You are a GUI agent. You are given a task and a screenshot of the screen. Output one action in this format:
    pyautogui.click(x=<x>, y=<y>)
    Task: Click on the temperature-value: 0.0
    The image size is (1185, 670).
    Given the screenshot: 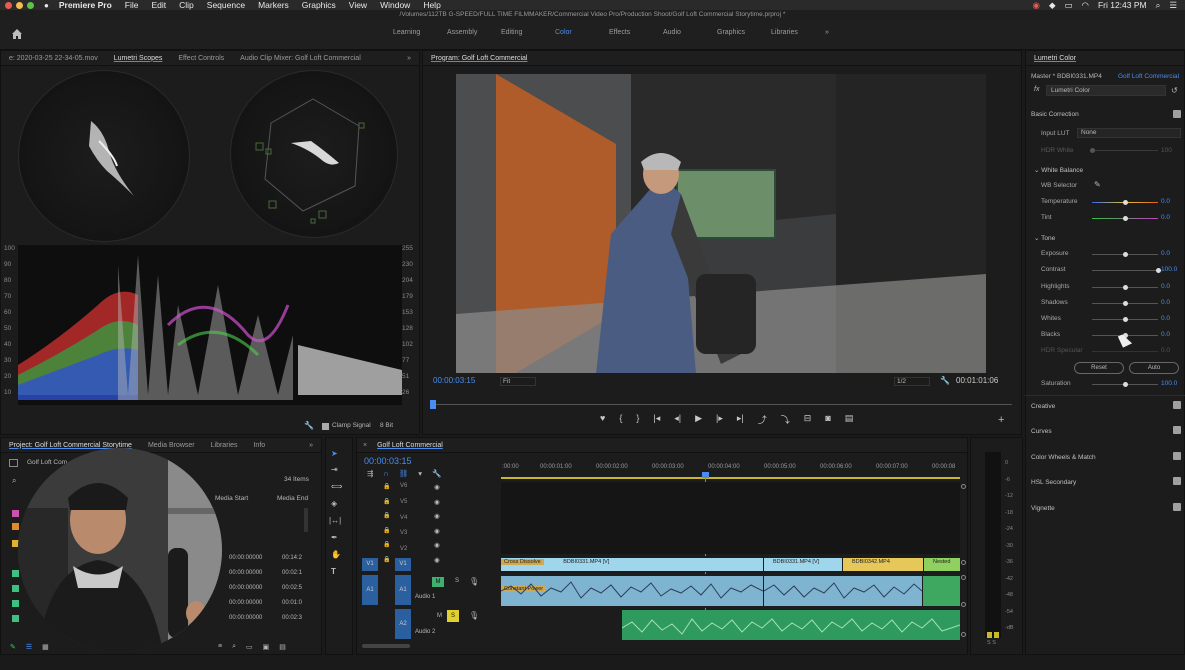 What is the action you would take?
    pyautogui.click(x=1165, y=201)
    